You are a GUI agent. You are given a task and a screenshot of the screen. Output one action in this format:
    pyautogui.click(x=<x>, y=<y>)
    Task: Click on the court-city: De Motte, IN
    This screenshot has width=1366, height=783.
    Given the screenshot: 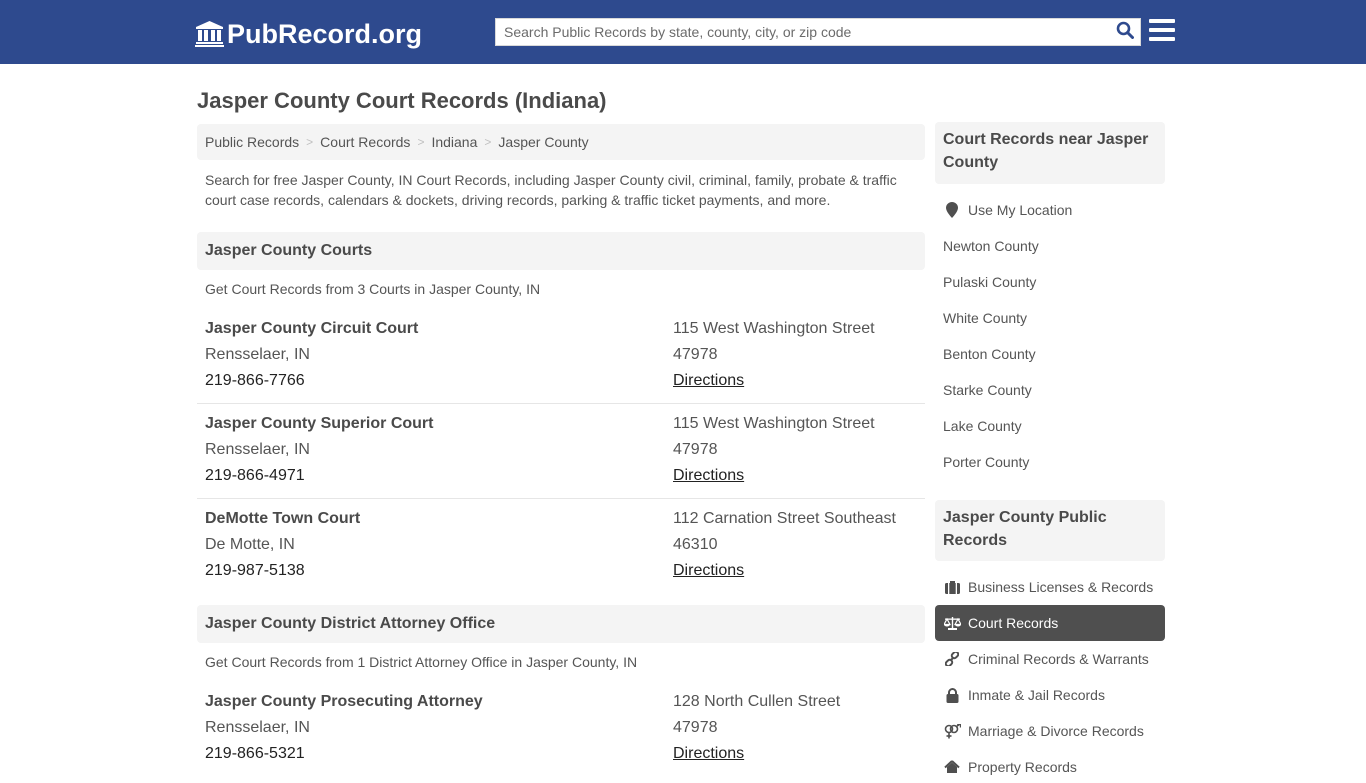 What is the action you would take?
    pyautogui.click(x=250, y=544)
    